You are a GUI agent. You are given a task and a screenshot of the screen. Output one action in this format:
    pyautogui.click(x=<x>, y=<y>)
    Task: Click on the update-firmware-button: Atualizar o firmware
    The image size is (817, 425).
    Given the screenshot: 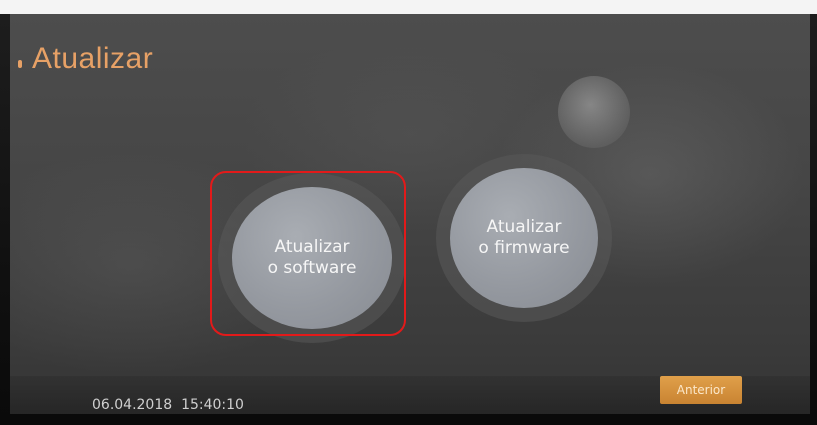 What is the action you would take?
    pyautogui.click(x=524, y=238)
    